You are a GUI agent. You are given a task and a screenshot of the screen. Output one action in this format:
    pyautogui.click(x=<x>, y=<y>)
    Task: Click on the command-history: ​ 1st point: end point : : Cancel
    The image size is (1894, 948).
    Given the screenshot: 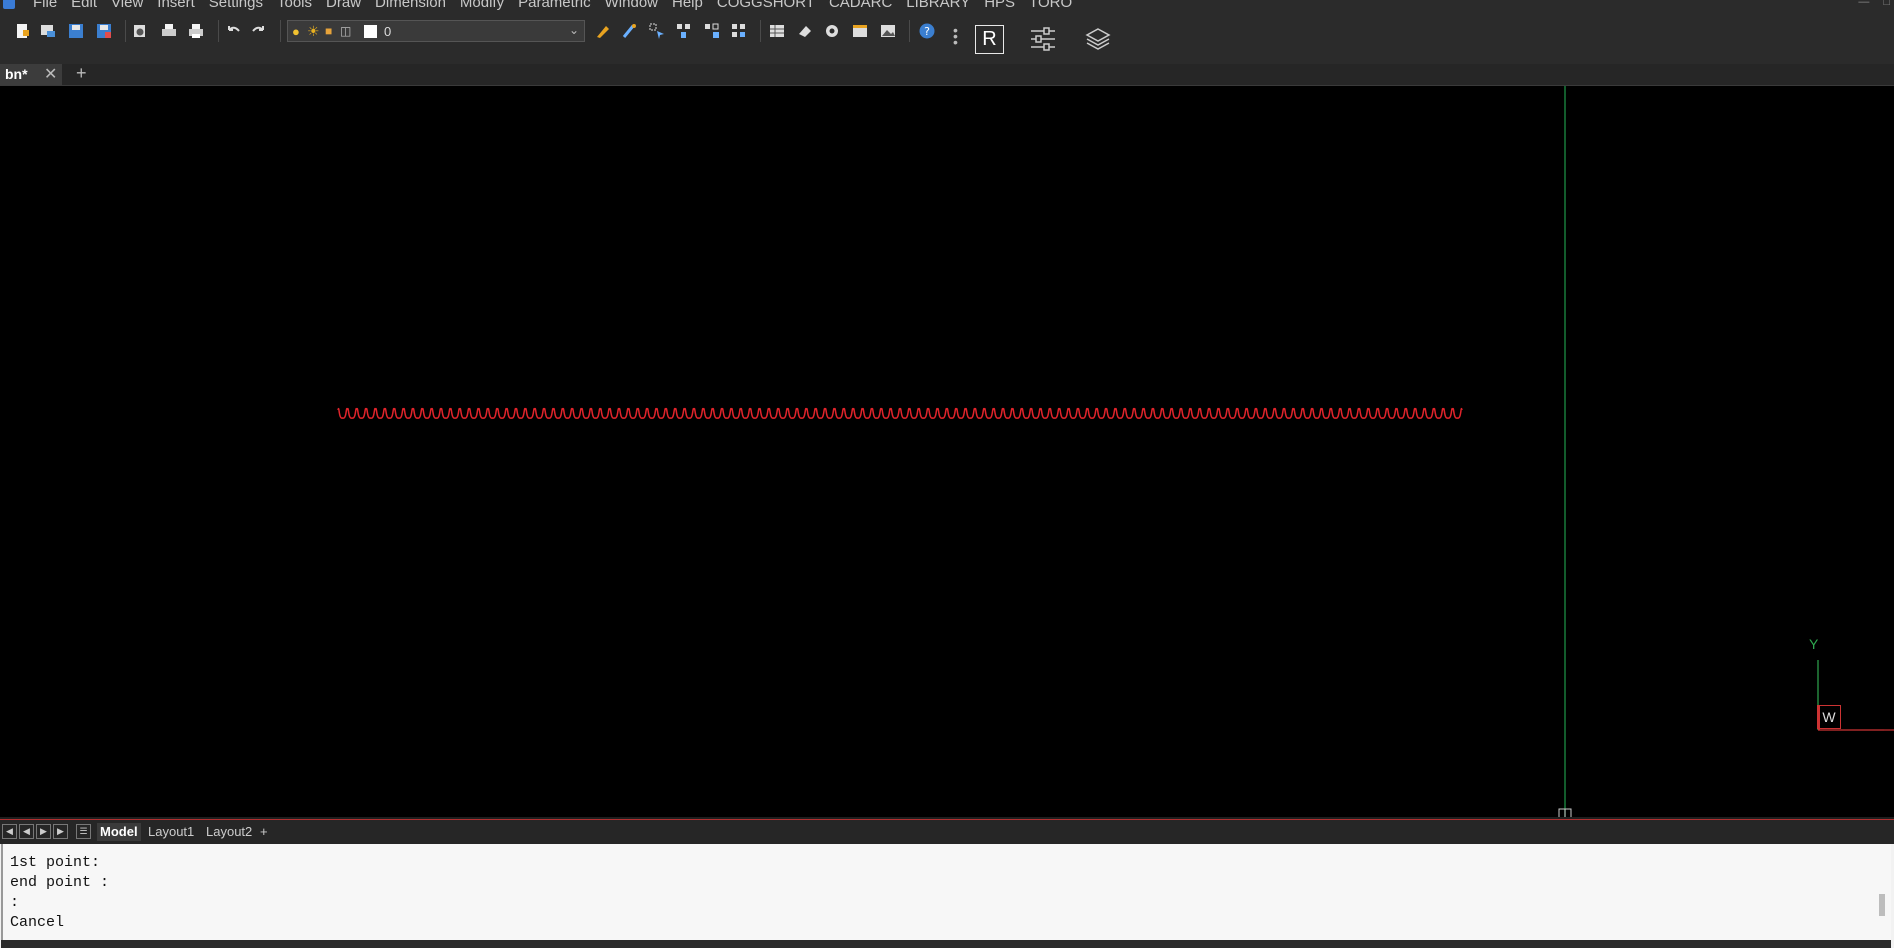 What is the action you would take?
    pyautogui.click(x=946, y=892)
    